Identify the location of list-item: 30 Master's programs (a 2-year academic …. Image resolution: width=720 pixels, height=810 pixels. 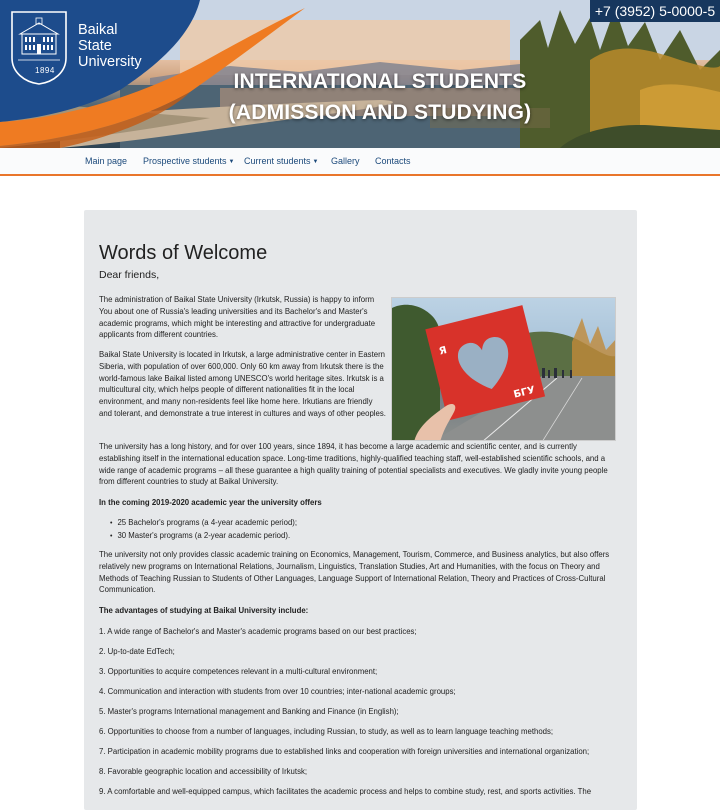
(203, 536).